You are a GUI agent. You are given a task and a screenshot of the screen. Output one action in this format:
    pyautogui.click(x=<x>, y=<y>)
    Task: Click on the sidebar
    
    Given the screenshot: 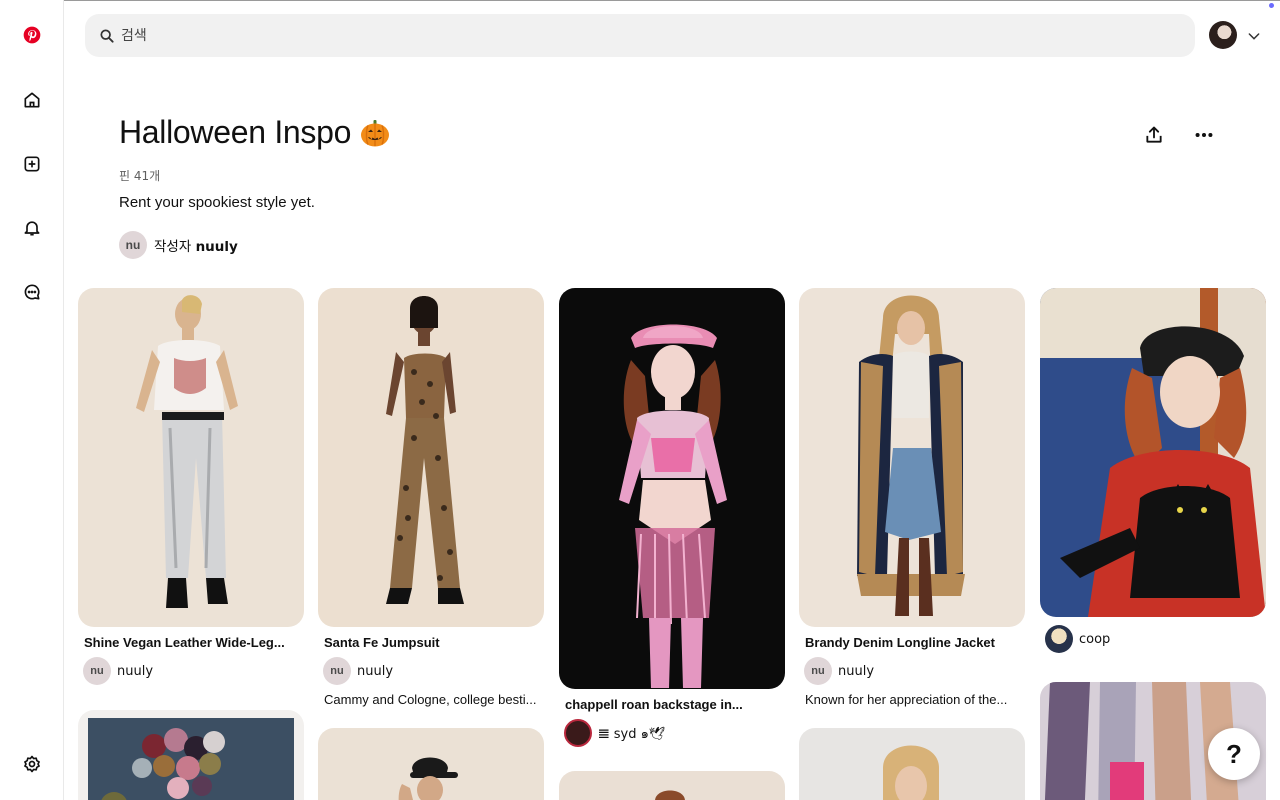 What is the action you would take?
    pyautogui.click(x=32, y=400)
    